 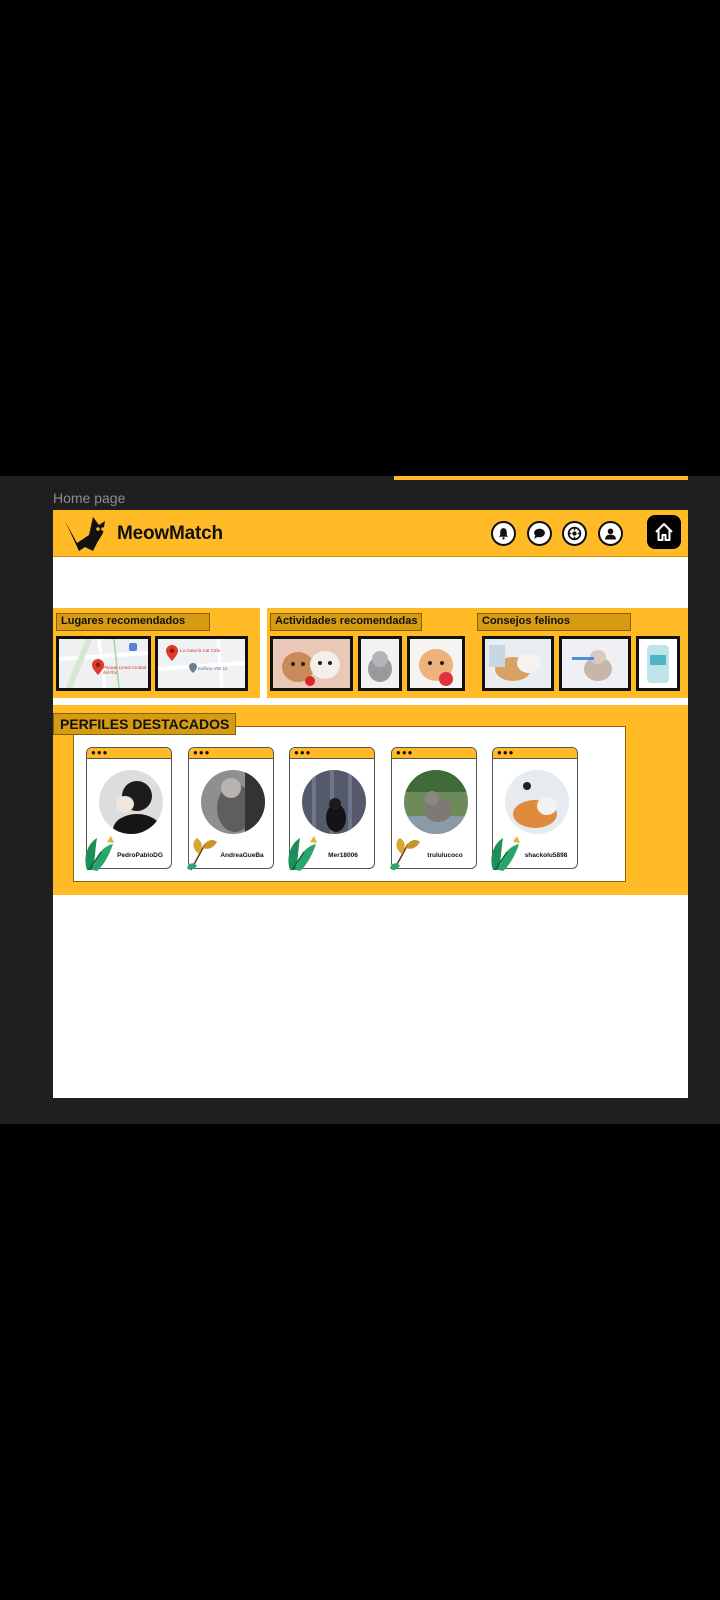 What do you see at coordinates (133, 622) in the screenshot?
I see `section-title: Lugares recomendados` at bounding box center [133, 622].